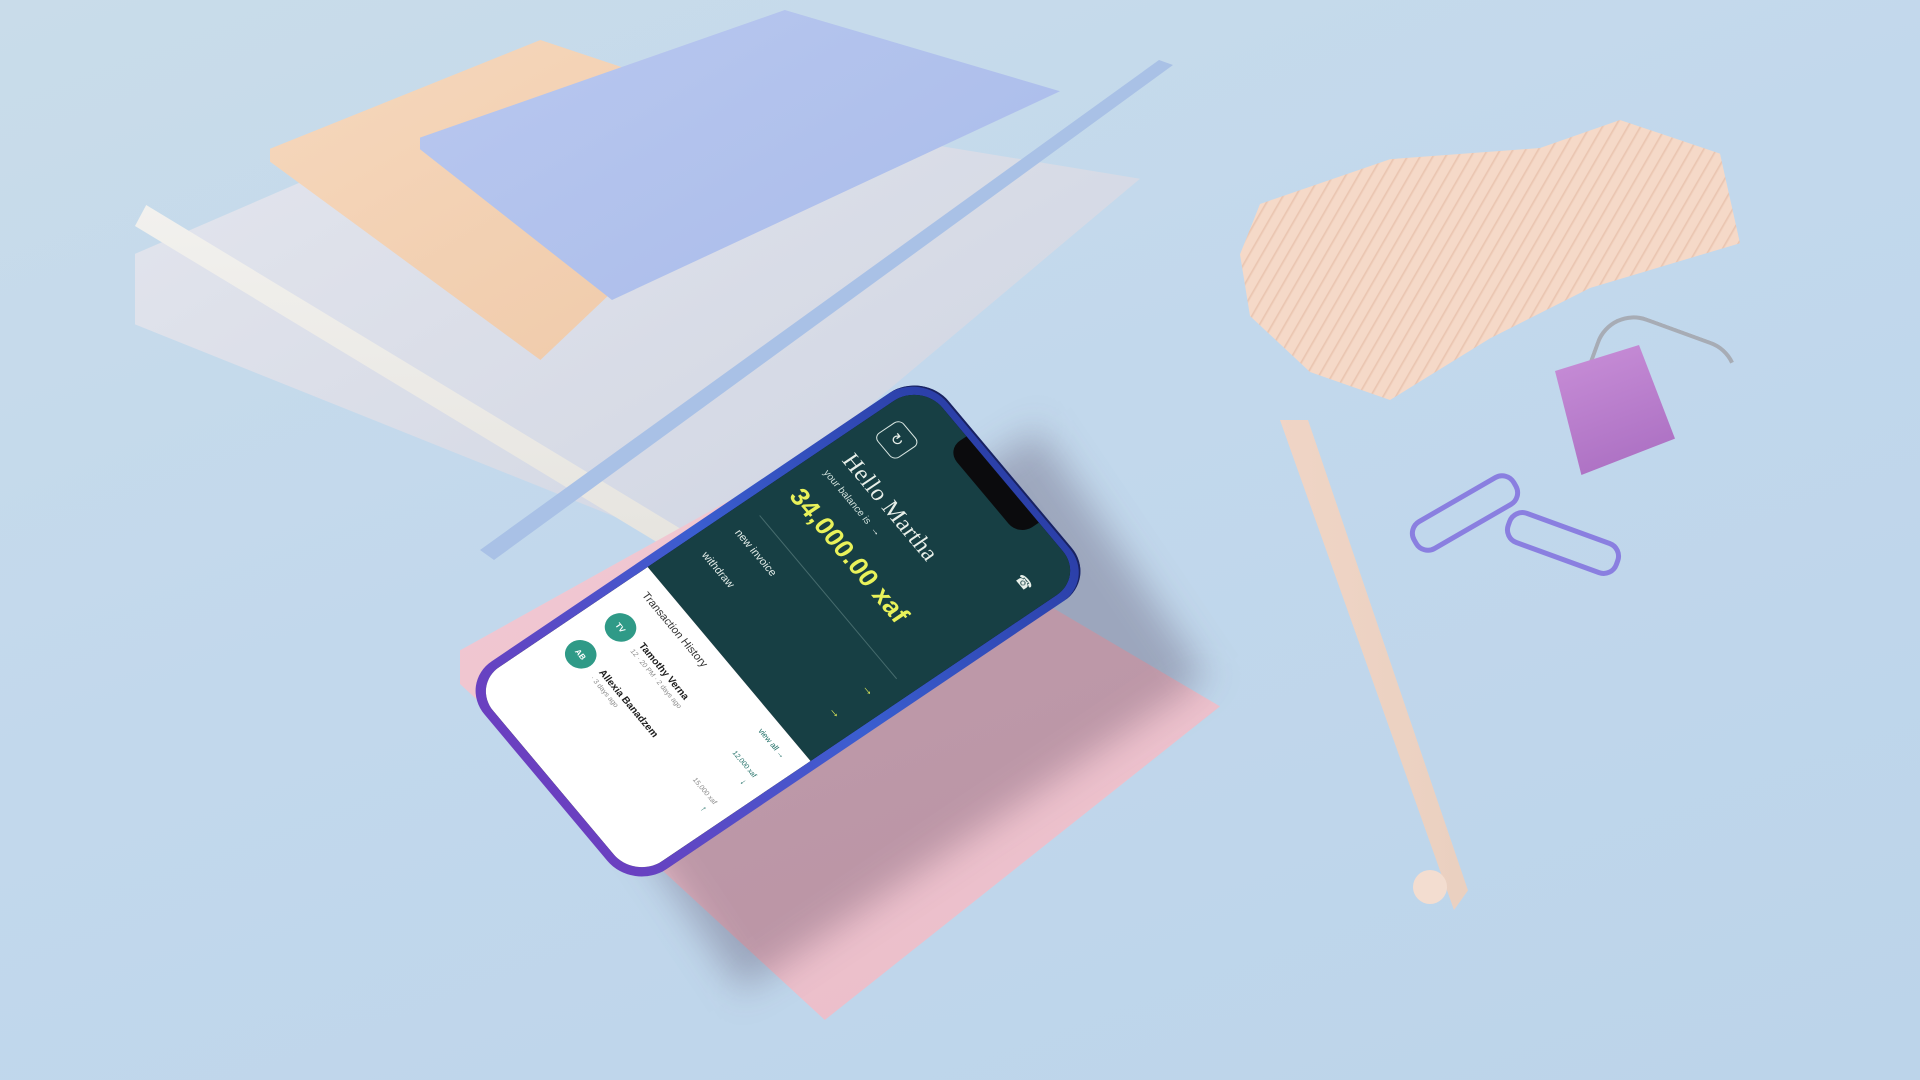 The image size is (1920, 1080). I want to click on view-all-link: view all →, so click(771, 743).